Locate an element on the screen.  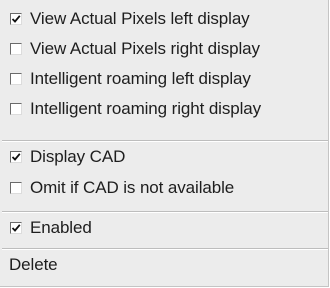
menu-item-label: Display CAD is located at coordinates (78, 156).